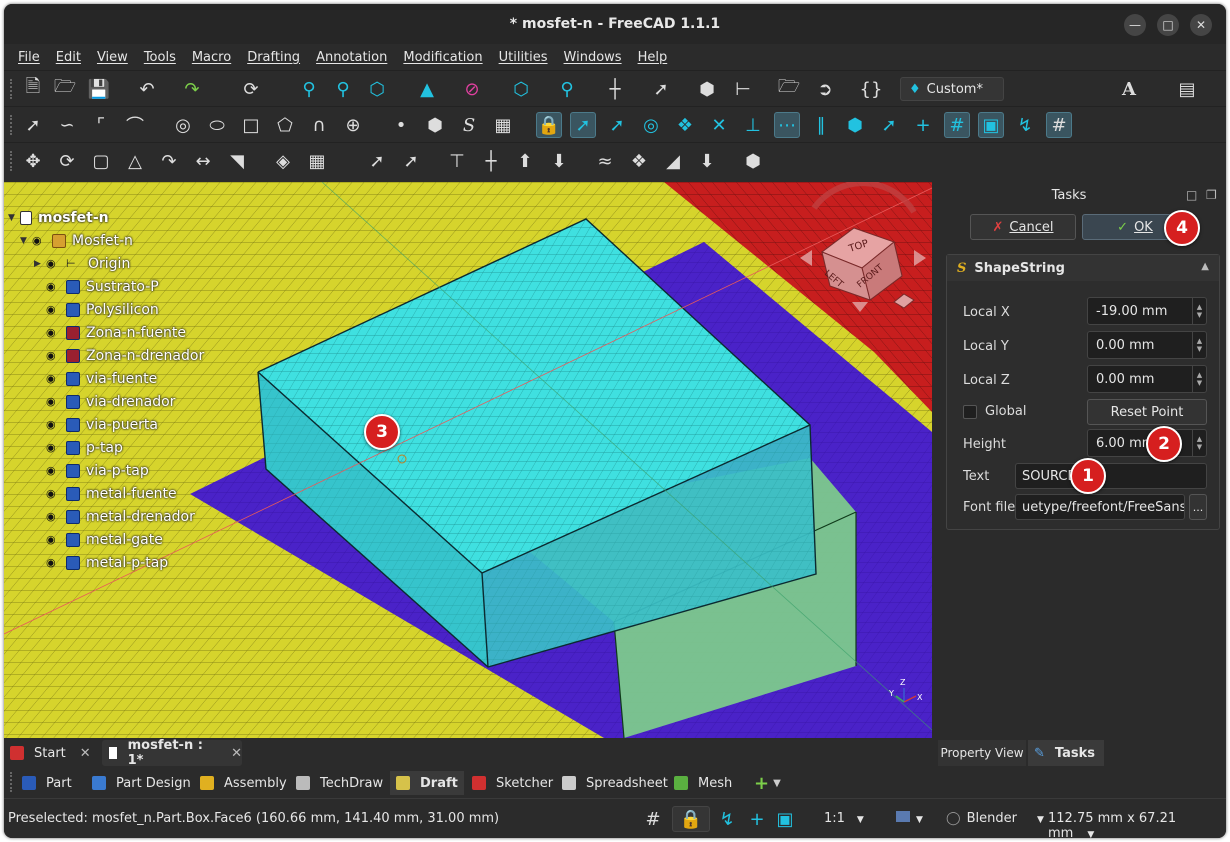  What do you see at coordinates (251, 125) in the screenshot?
I see `rectangle-icon: □` at bounding box center [251, 125].